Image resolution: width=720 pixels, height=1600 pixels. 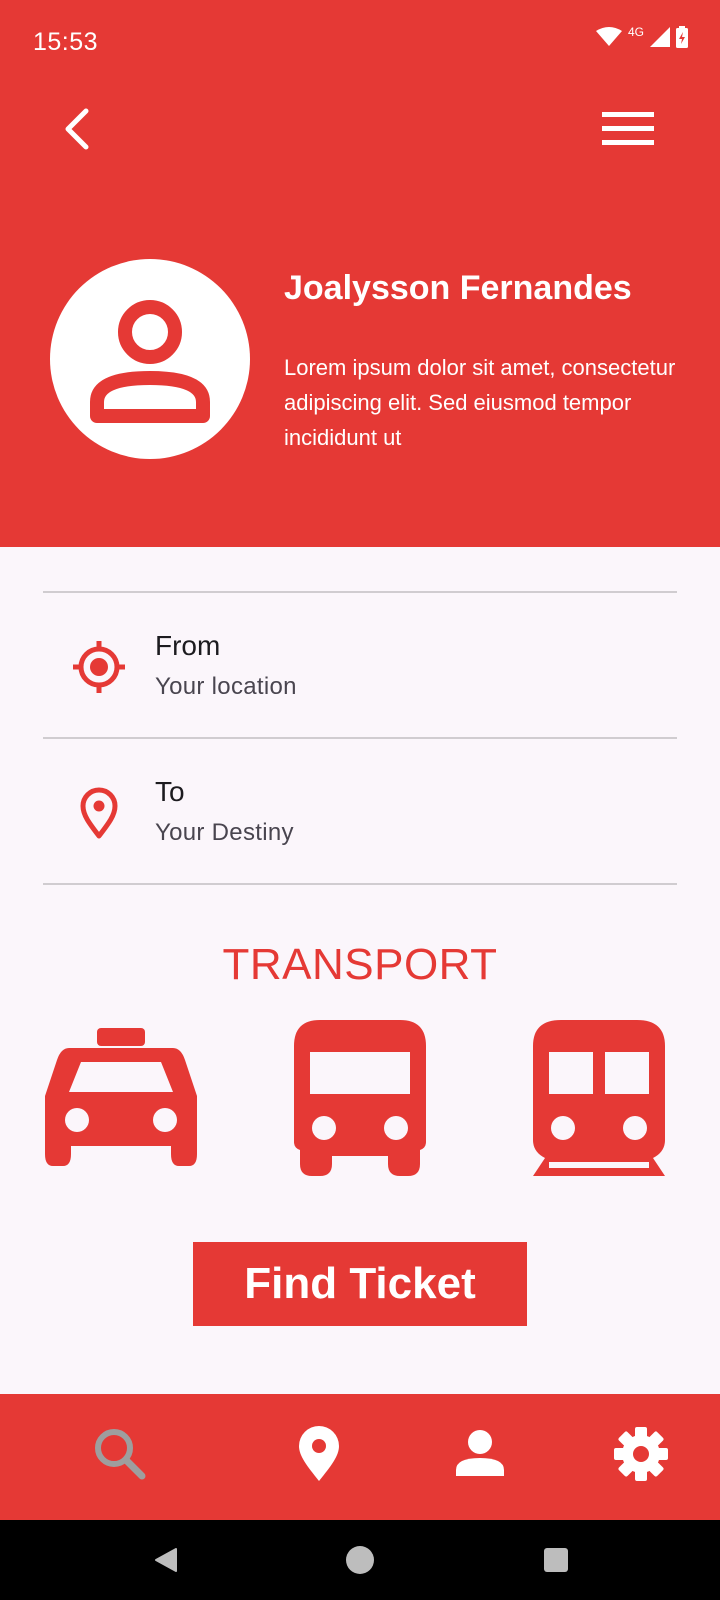 What do you see at coordinates (66, 42) in the screenshot?
I see `status-time: 15:53` at bounding box center [66, 42].